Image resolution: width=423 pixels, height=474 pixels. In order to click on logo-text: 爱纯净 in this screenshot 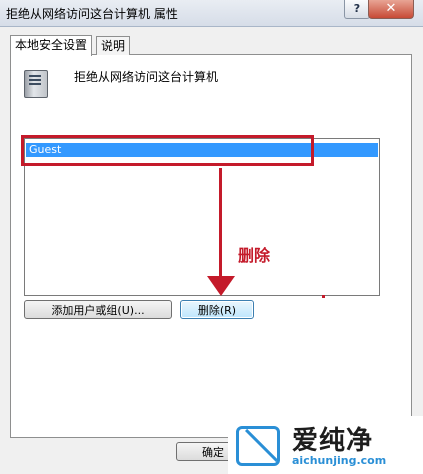, I will do `click(333, 441)`.